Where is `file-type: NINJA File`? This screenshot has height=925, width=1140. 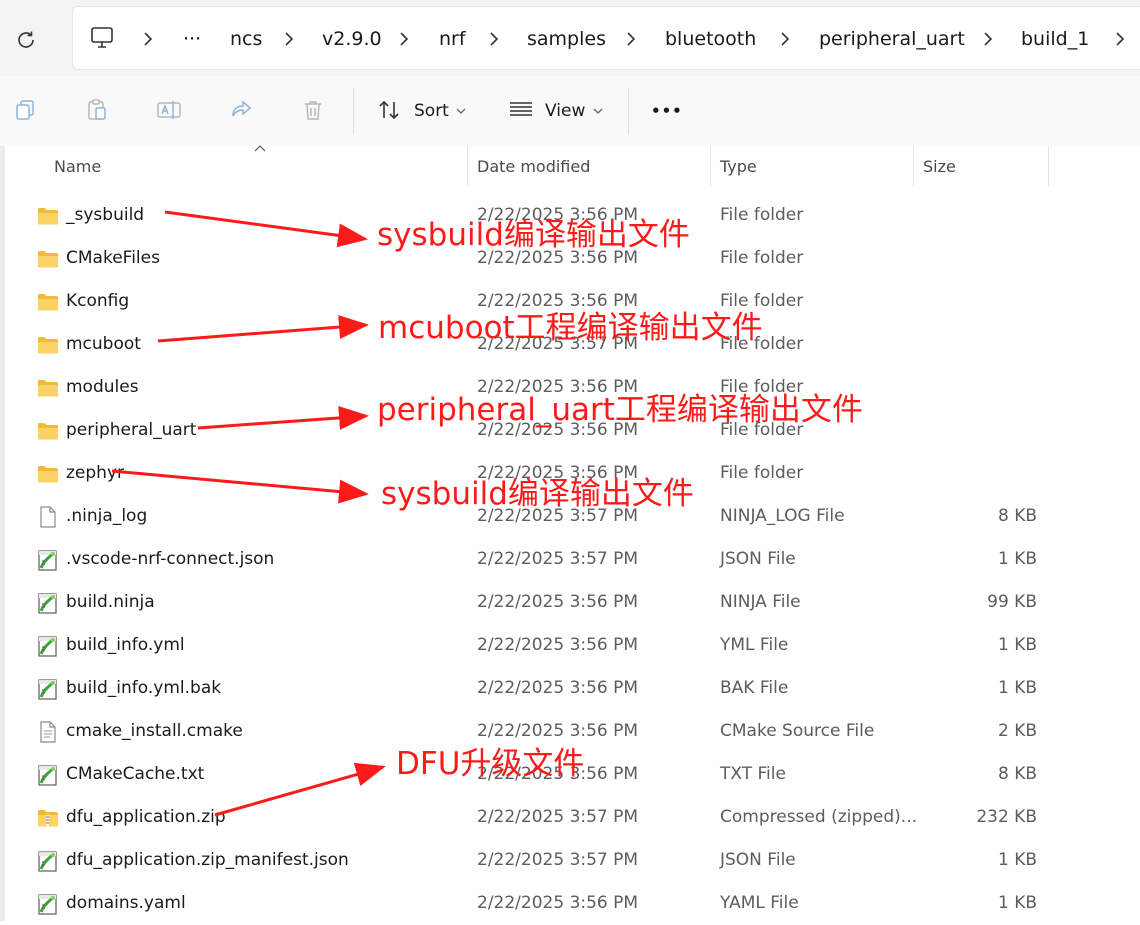 file-type: NINJA File is located at coordinates (760, 602).